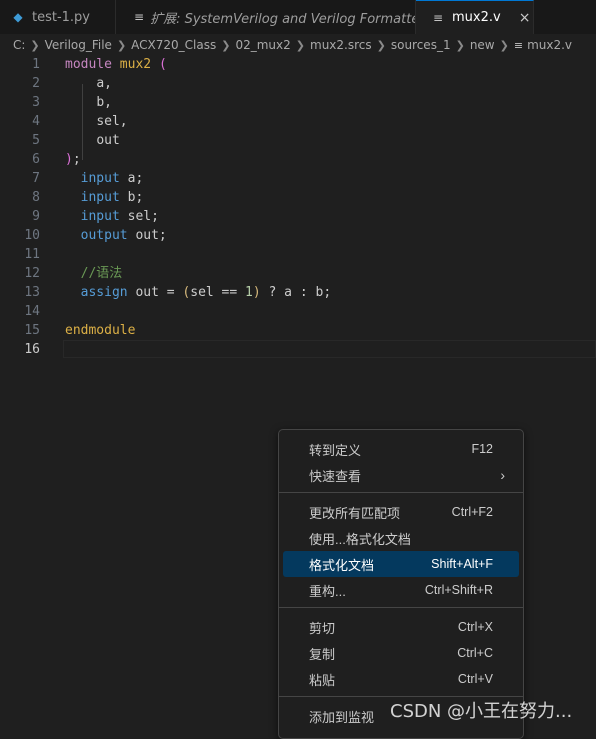 This screenshot has height=739, width=596. Describe the element at coordinates (298, 178) in the screenshot. I see `code-line: 7 input a;` at that location.